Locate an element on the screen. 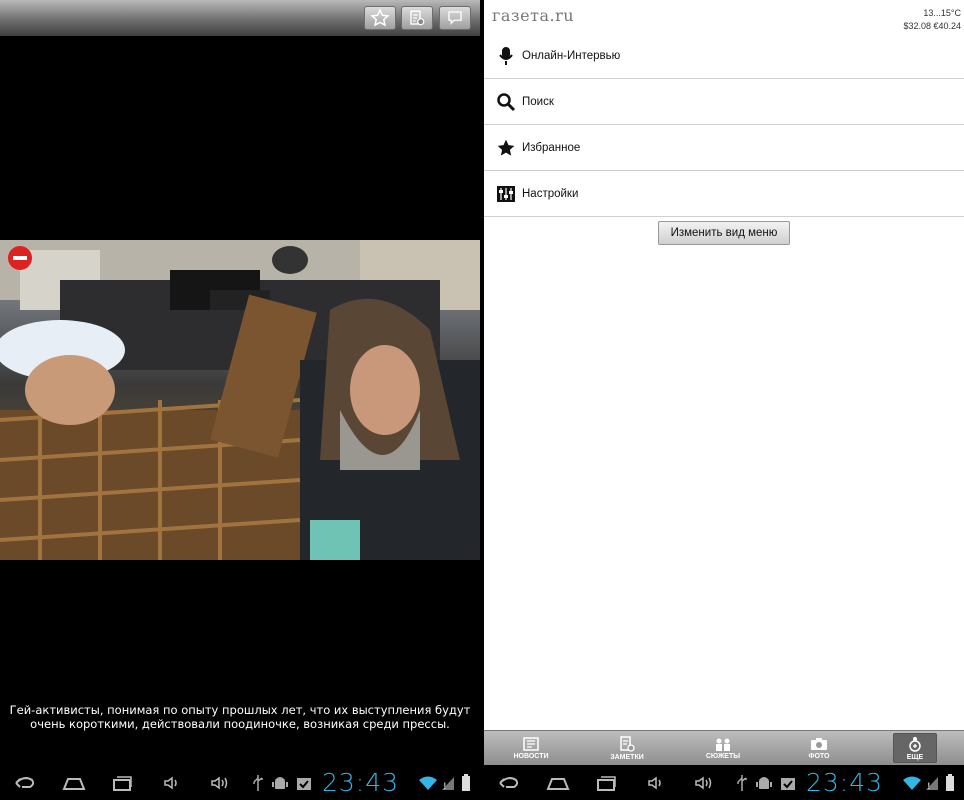 The image size is (964, 800). tab-label: ЕЩЕ is located at coordinates (915, 757).